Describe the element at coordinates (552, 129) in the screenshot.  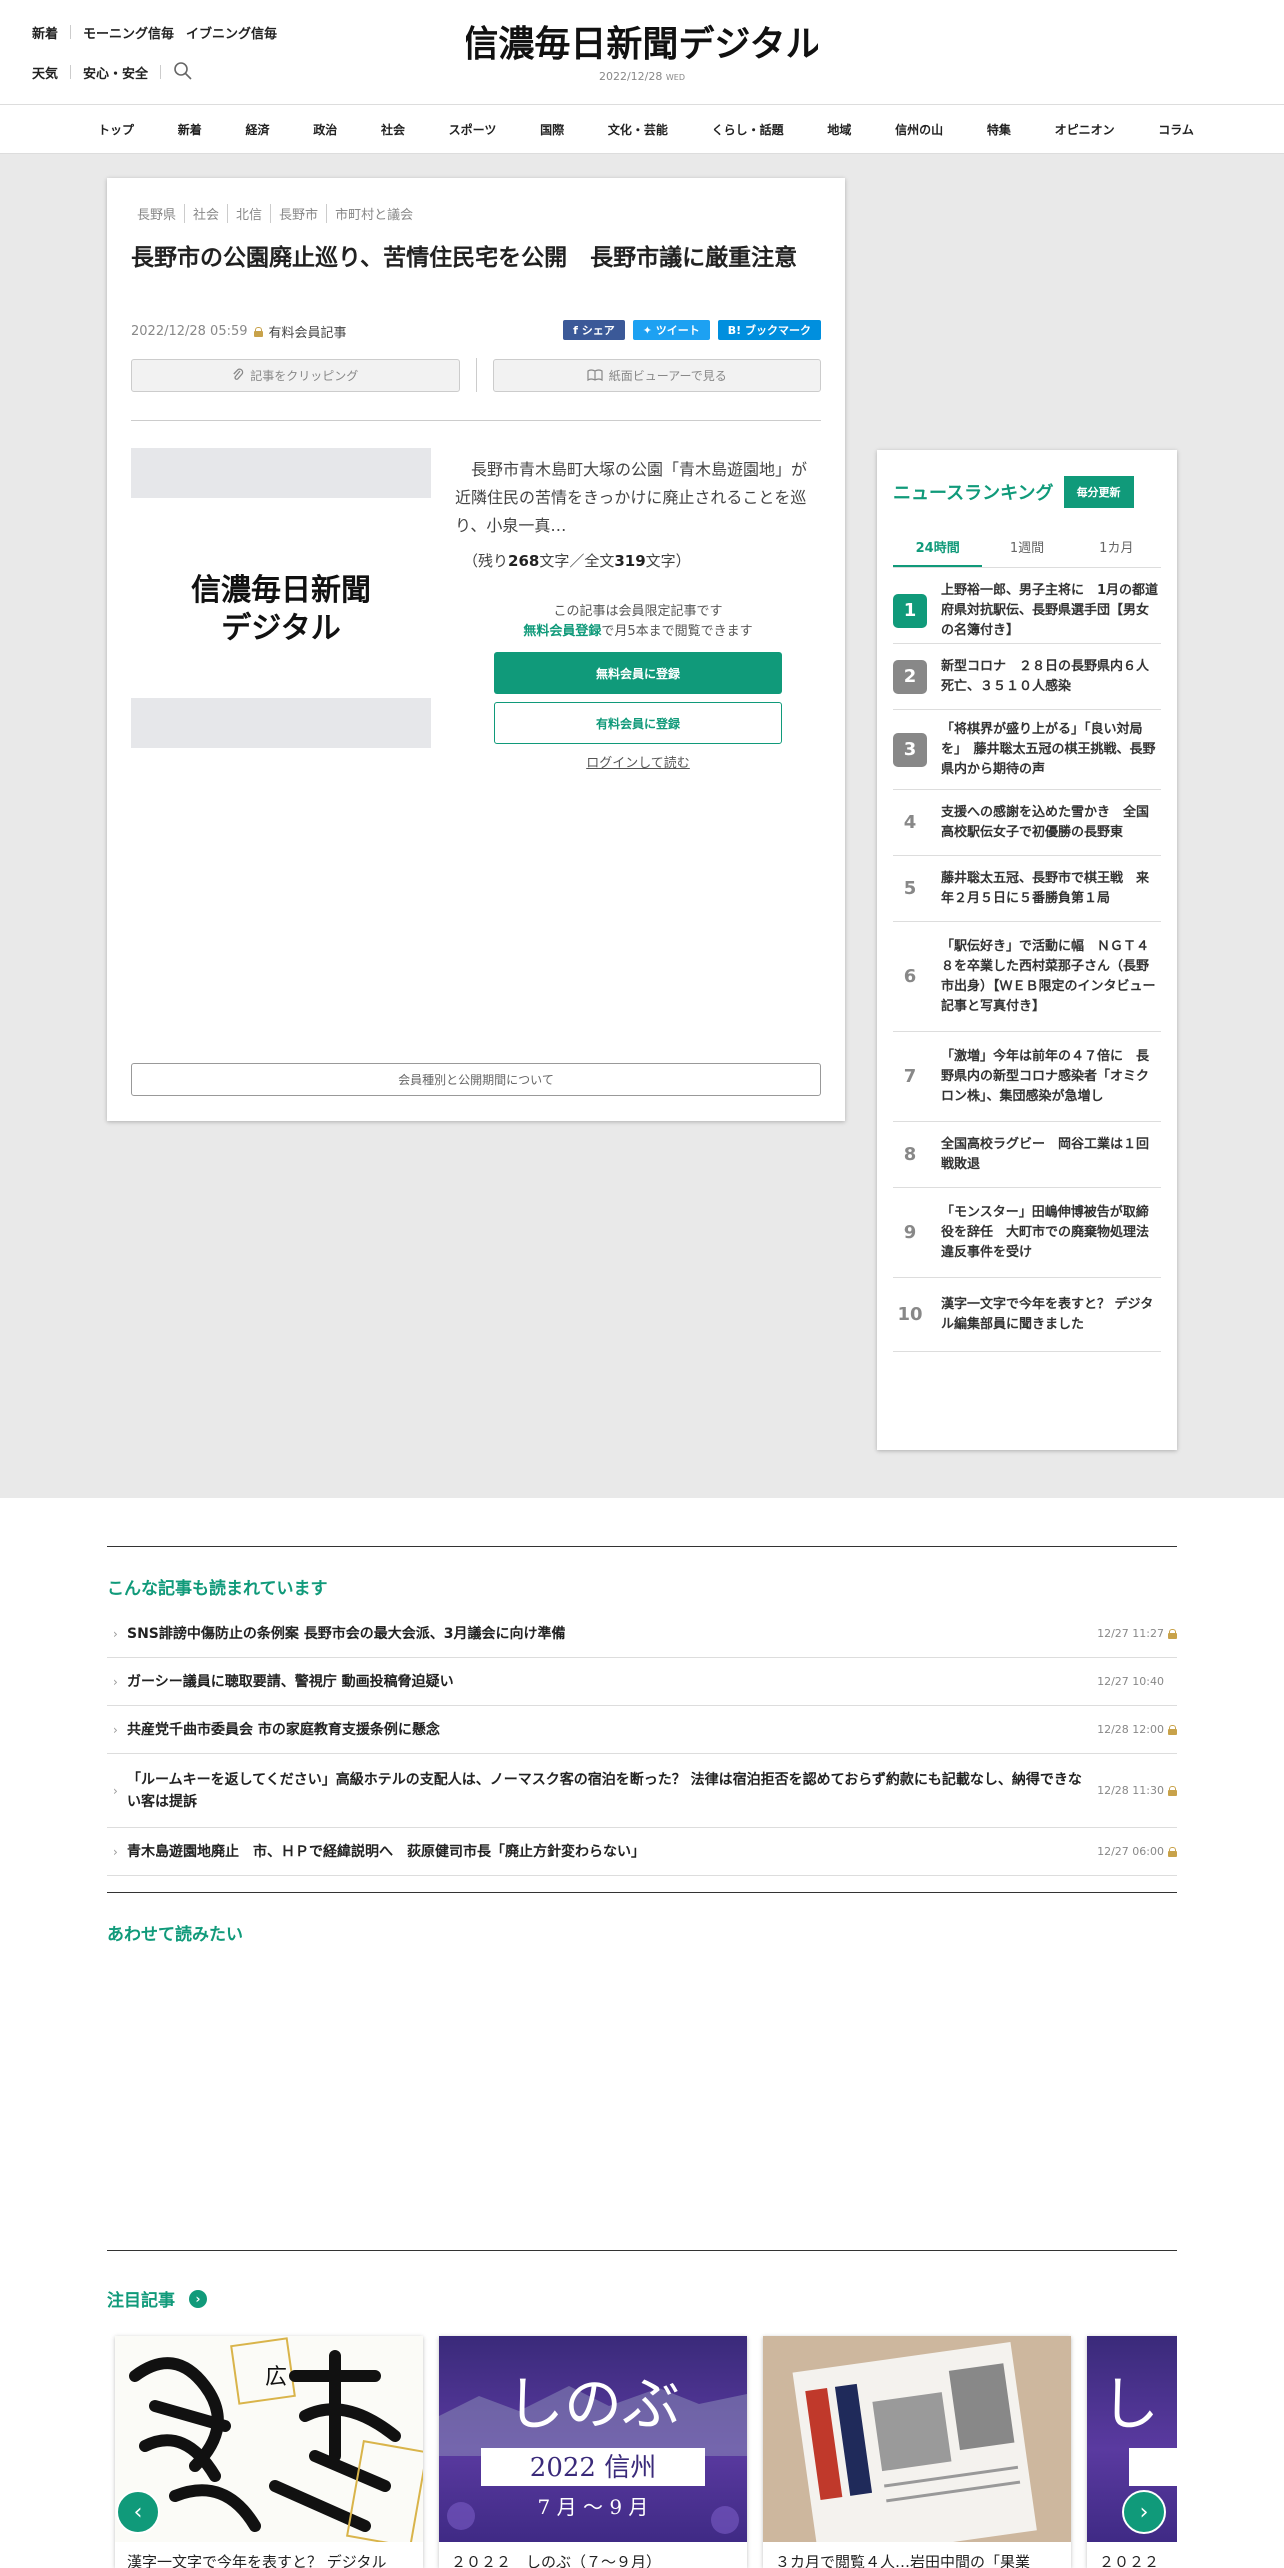
I see `nav-item: 国際` at that location.